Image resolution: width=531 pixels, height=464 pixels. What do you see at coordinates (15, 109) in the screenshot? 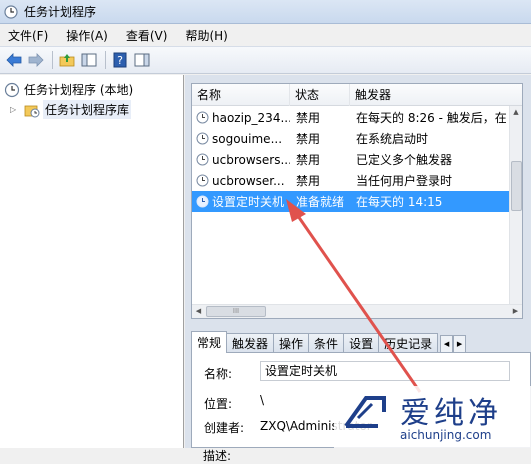
I see `expand-triangle-icon: ▷` at bounding box center [15, 109].